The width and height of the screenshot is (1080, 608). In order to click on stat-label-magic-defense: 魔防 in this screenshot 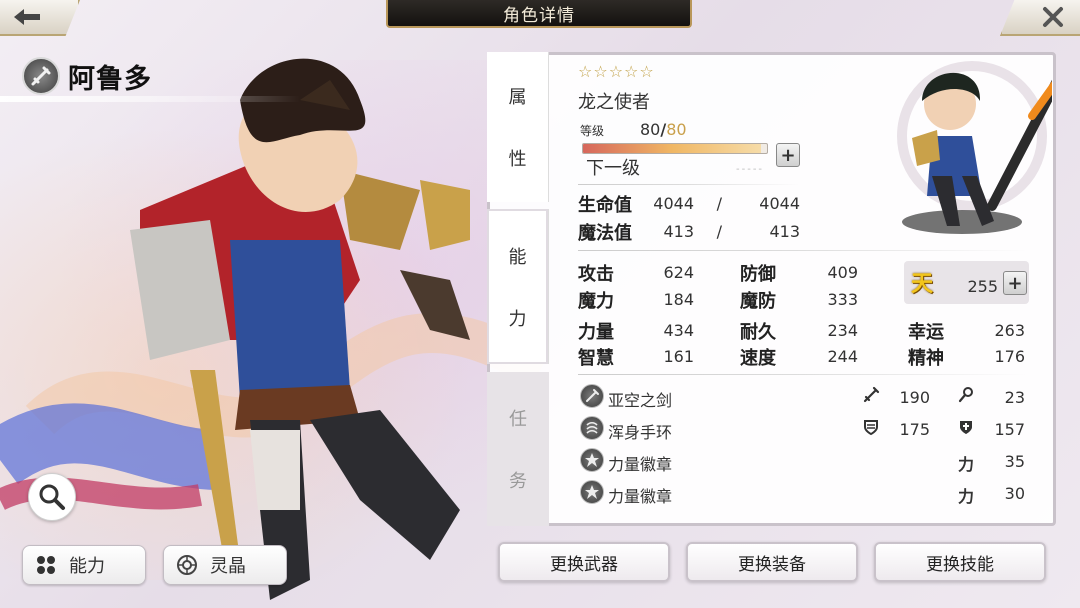, I will do `click(758, 301)`.